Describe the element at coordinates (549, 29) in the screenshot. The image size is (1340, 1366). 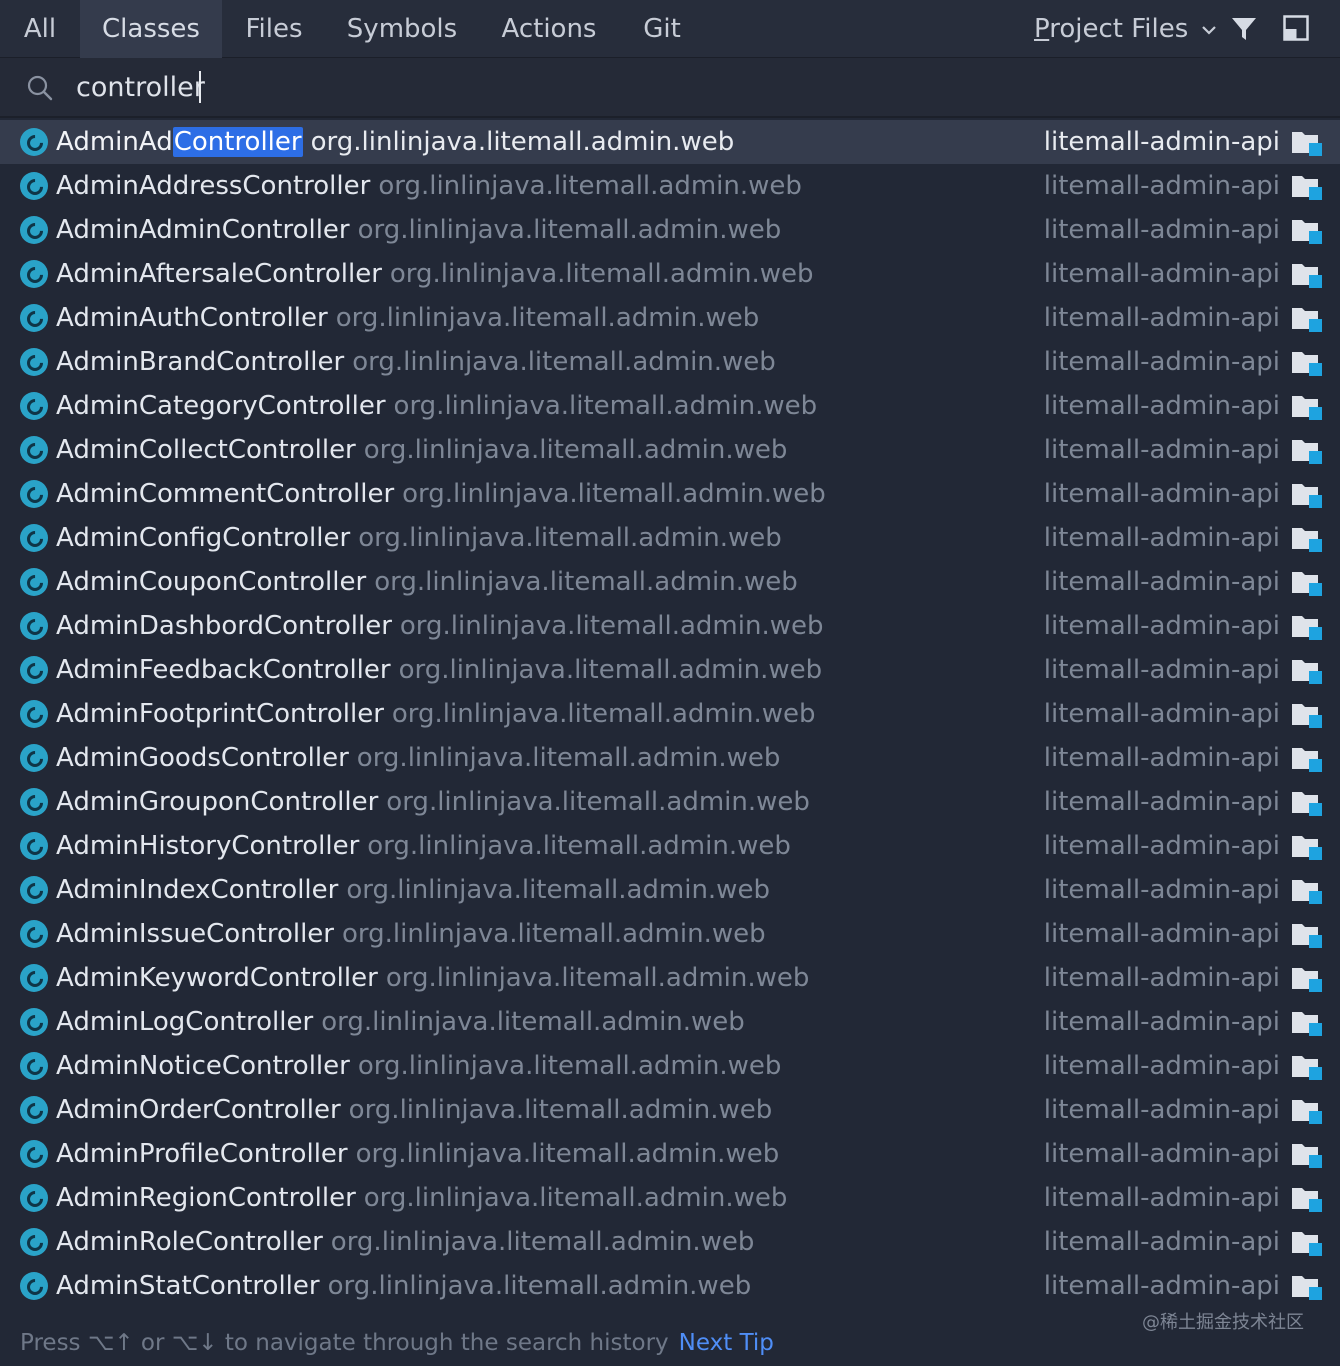
I see `tab-actions: Actions` at that location.